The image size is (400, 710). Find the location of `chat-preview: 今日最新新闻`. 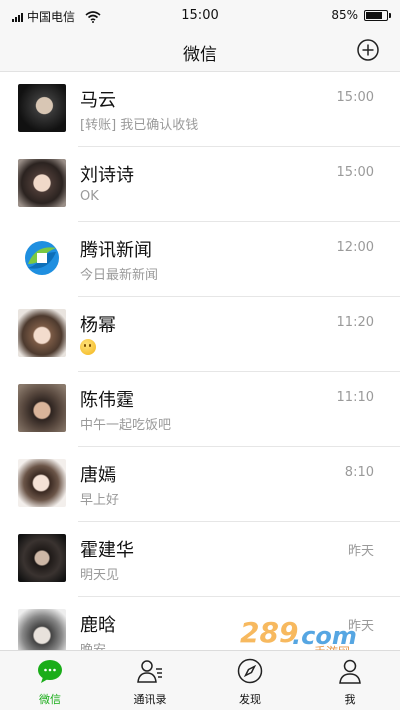

chat-preview: 今日最新新闻 is located at coordinates (119, 275).